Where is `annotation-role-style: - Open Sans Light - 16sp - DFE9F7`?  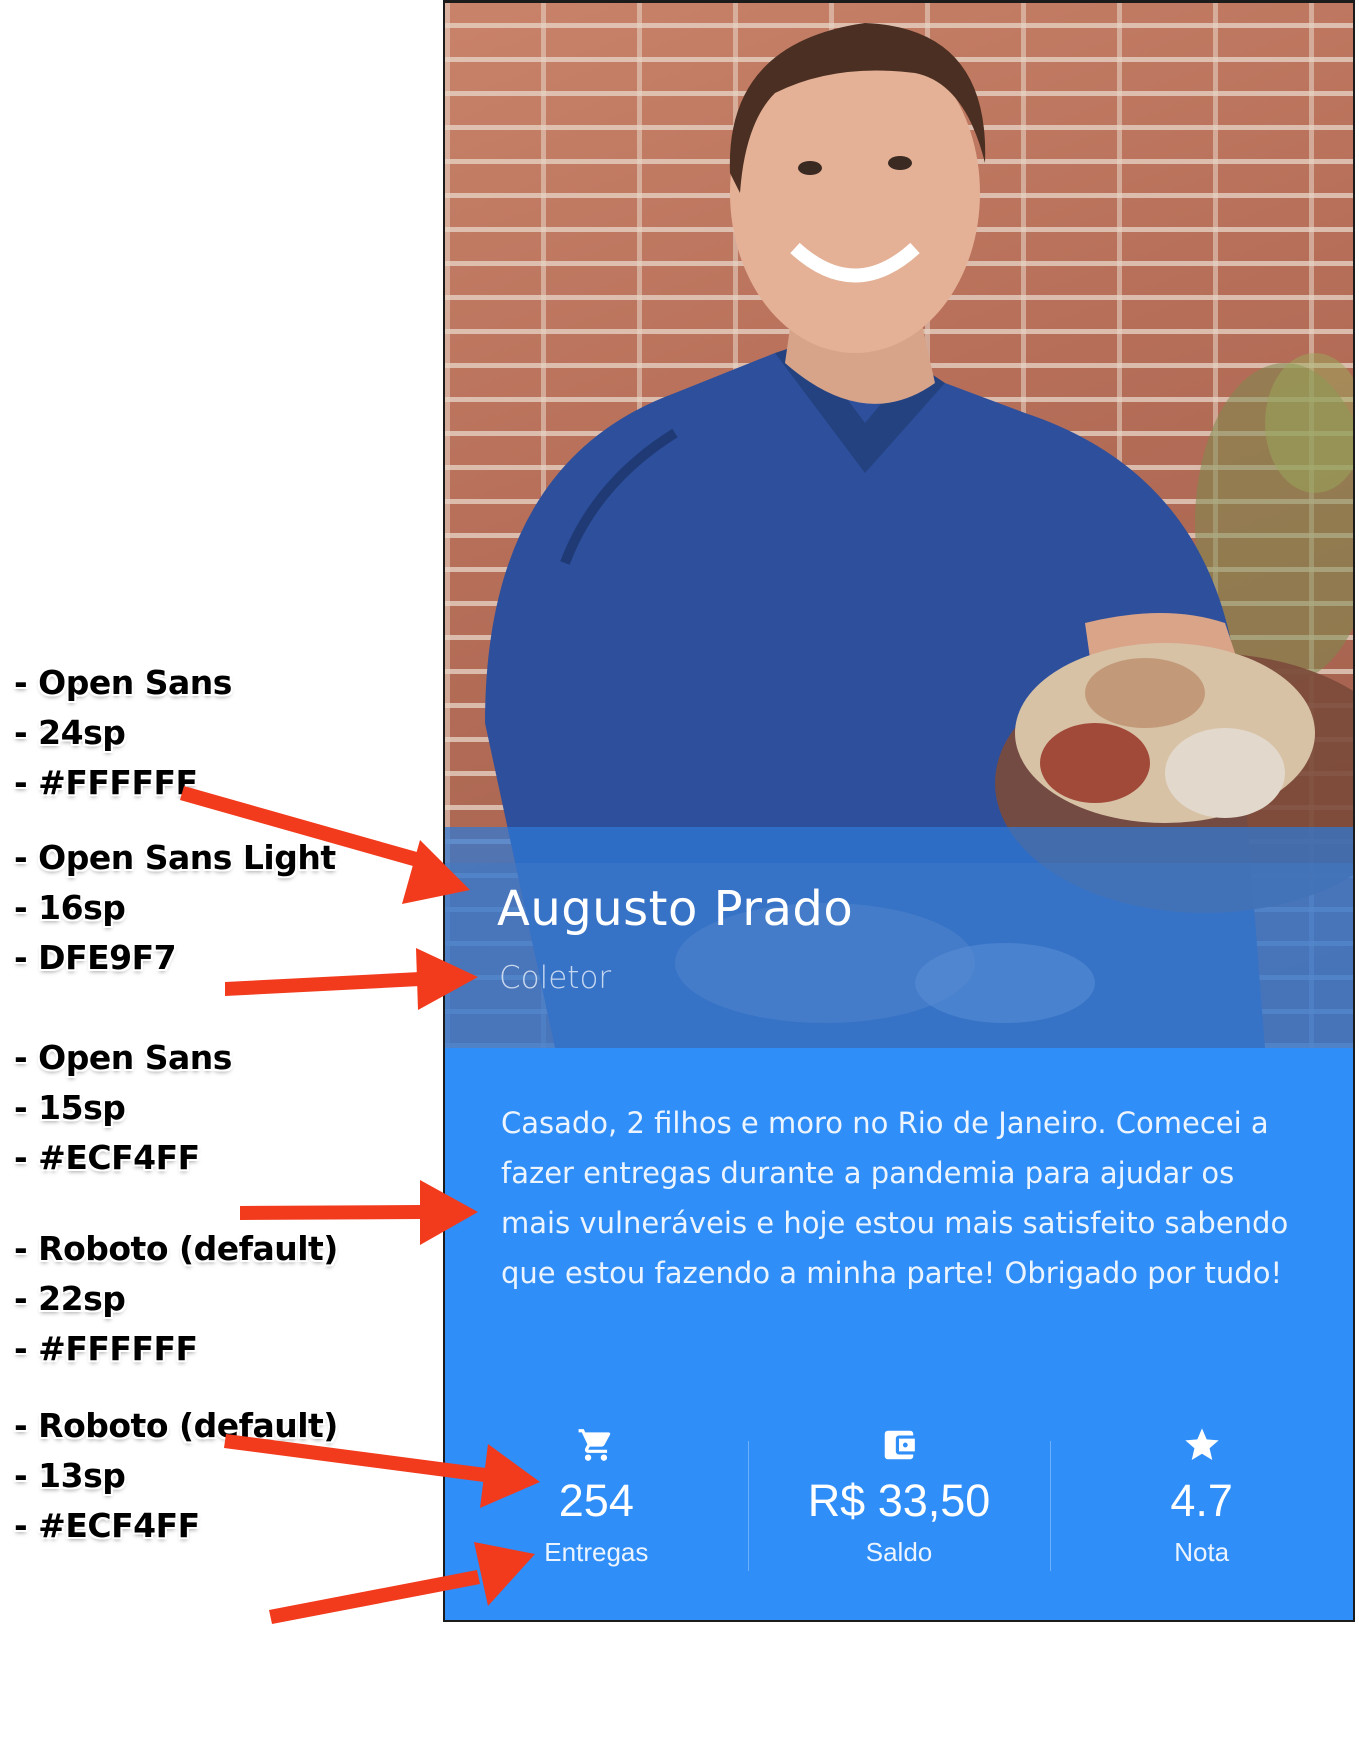 annotation-role-style: - Open Sans Light - 16sp - DFE9F7 is located at coordinates (175, 908).